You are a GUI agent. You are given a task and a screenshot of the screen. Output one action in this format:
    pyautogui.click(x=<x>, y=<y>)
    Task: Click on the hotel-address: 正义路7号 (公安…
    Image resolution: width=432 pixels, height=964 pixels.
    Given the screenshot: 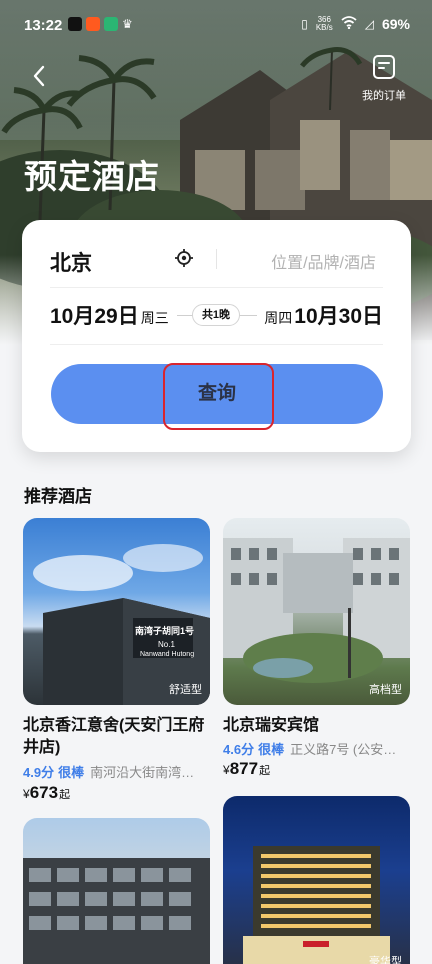 What is the action you would take?
    pyautogui.click(x=343, y=749)
    